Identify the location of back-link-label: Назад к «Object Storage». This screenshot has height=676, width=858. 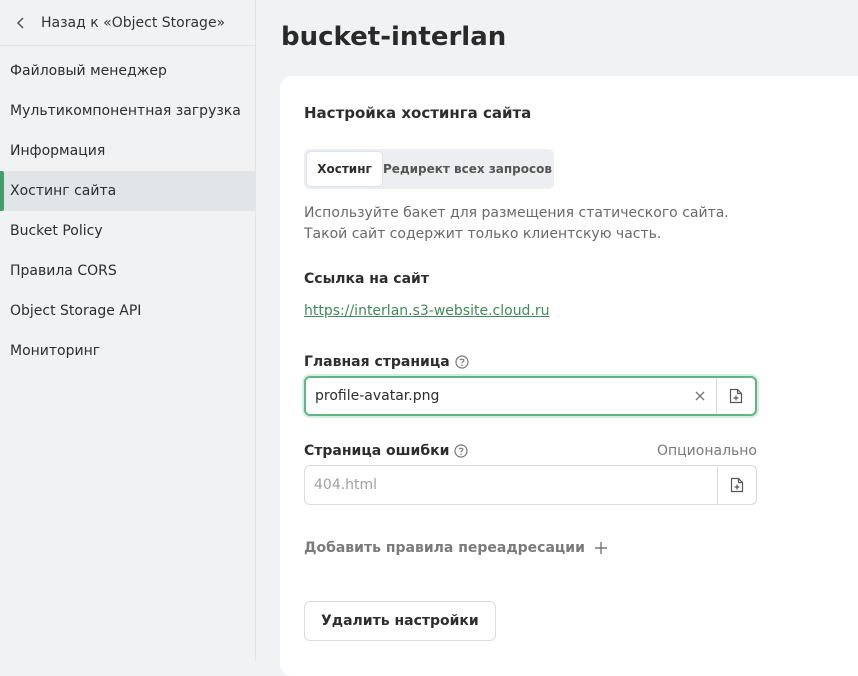
(133, 22).